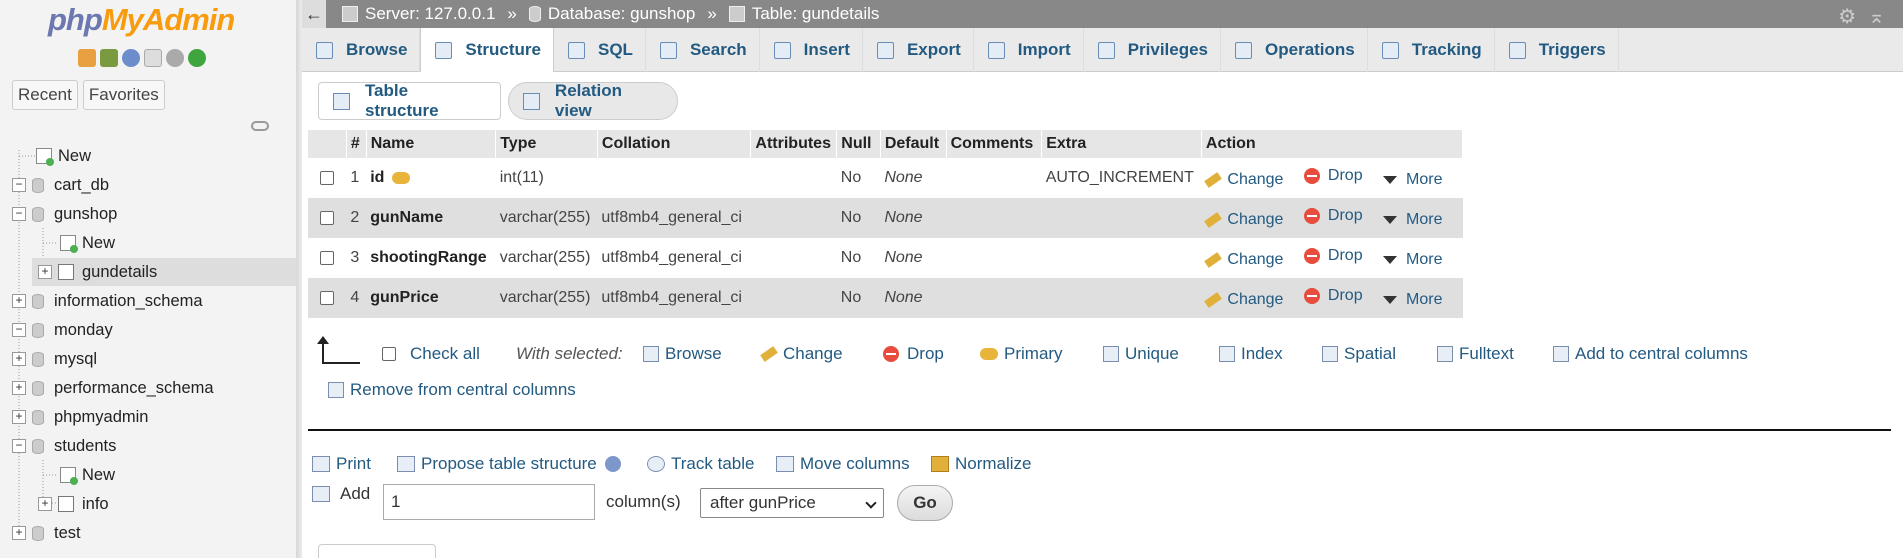 This screenshot has height=558, width=1903. What do you see at coordinates (489, 502) in the screenshot?
I see `add-columns-count-input: 1` at bounding box center [489, 502].